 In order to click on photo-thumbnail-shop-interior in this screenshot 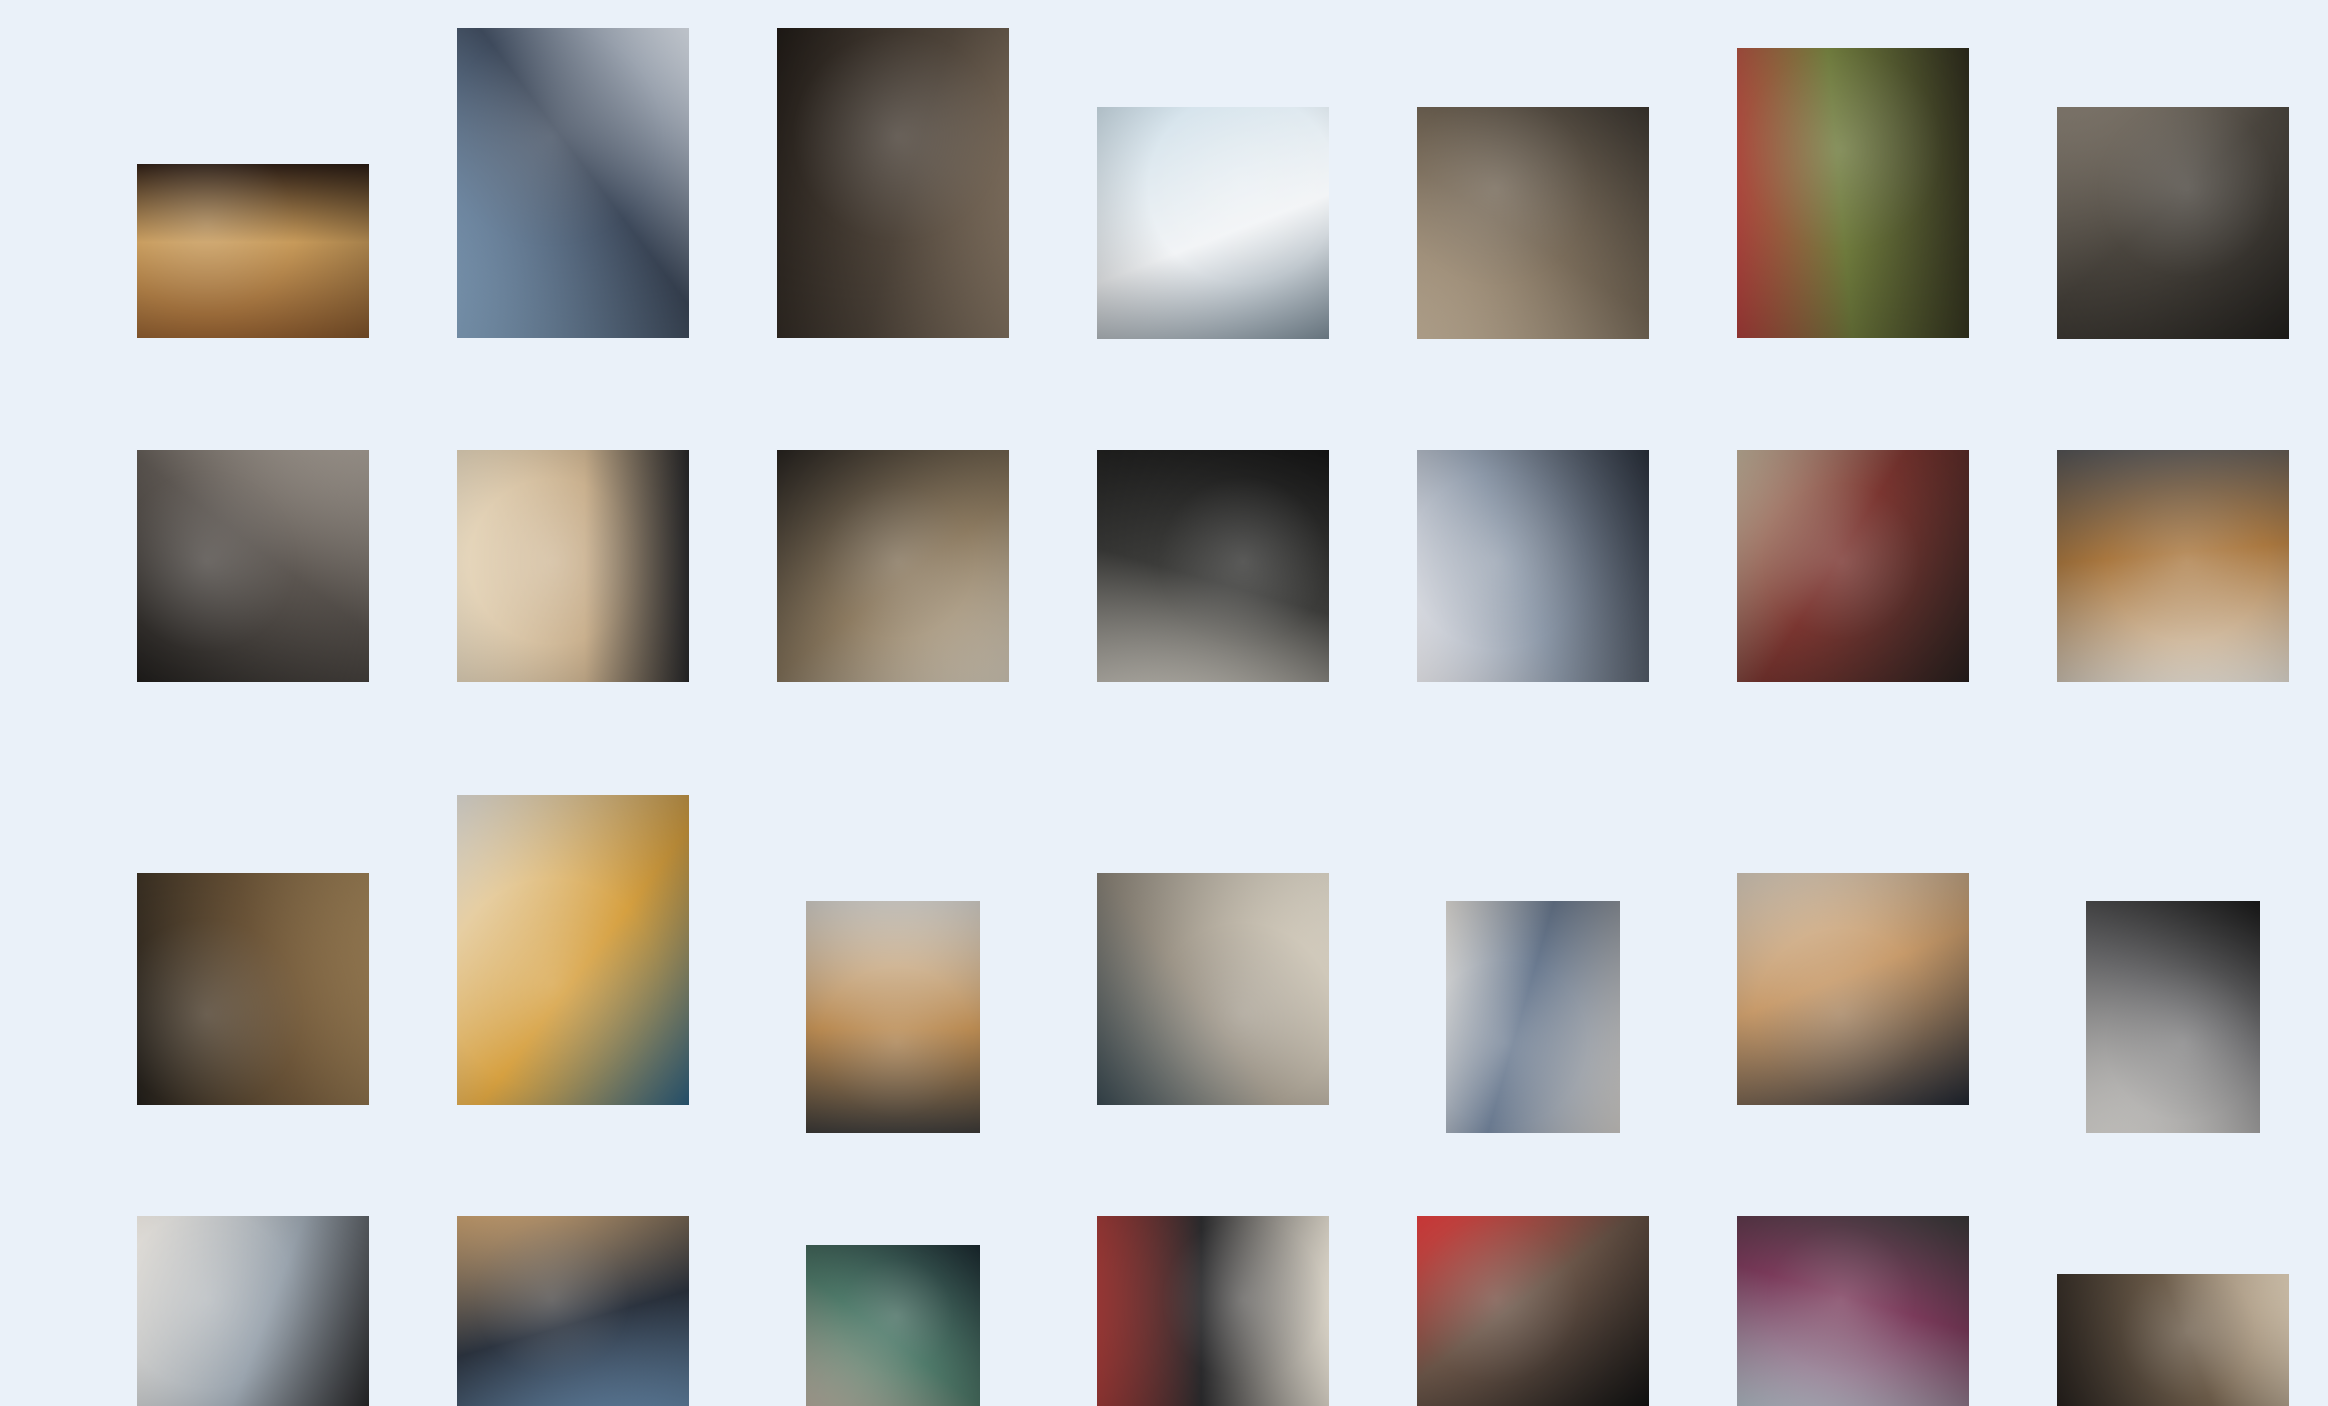, I will do `click(1533, 223)`.